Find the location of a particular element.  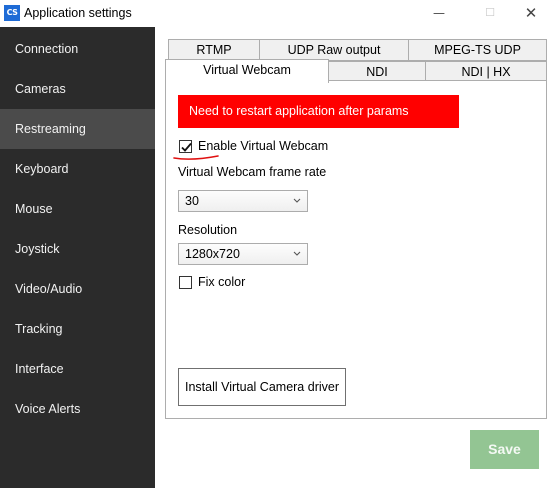

minimize-button: — is located at coordinates (439, 13).